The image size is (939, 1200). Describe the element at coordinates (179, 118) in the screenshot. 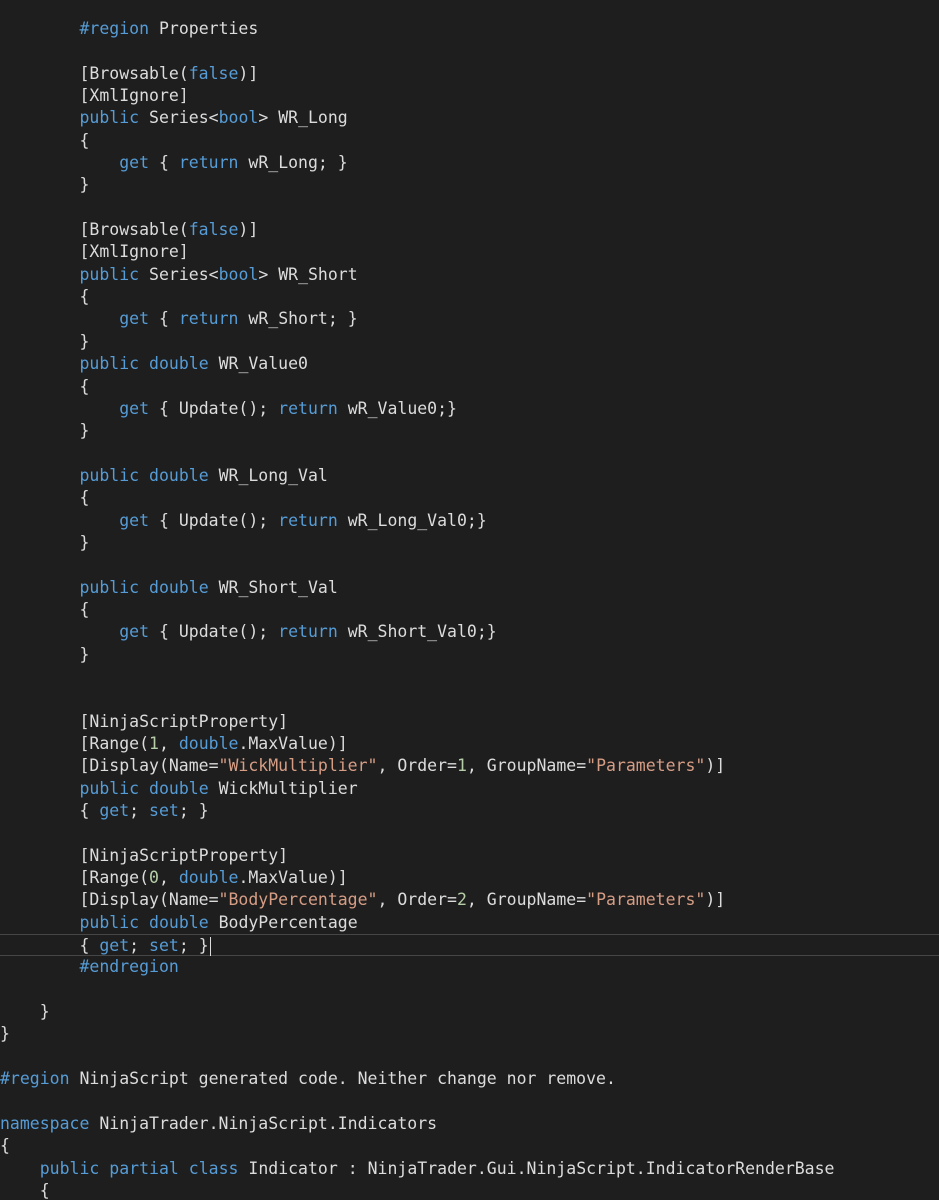

I see `code-token: Series<` at that location.